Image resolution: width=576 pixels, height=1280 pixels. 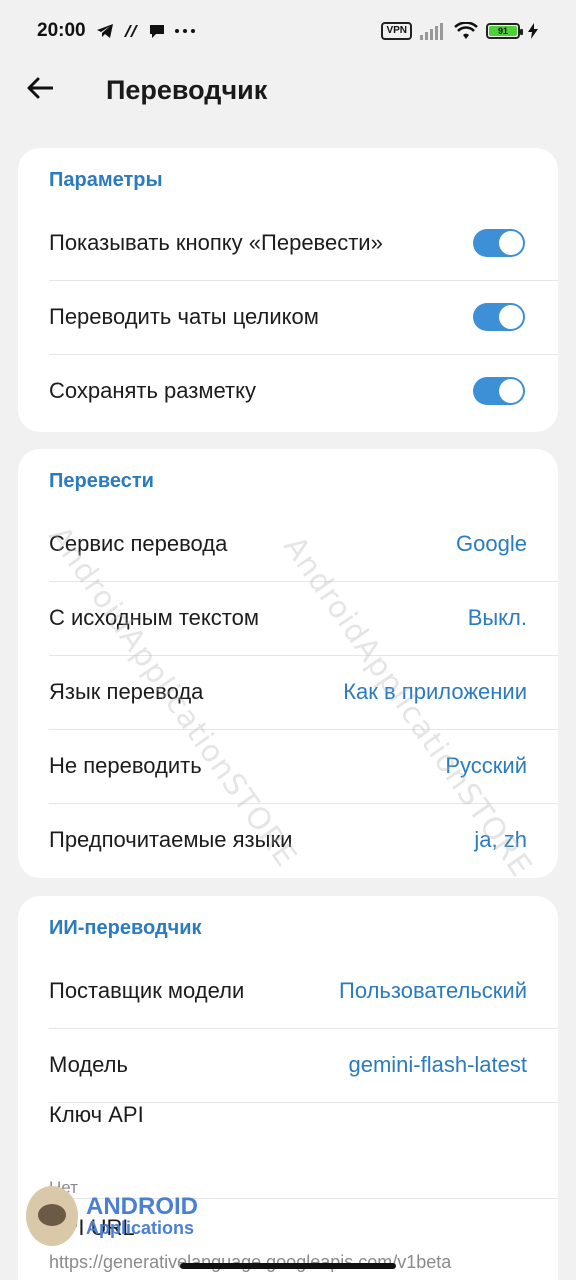 I want to click on translate-whole-chats-toggle, so click(x=499, y=317).